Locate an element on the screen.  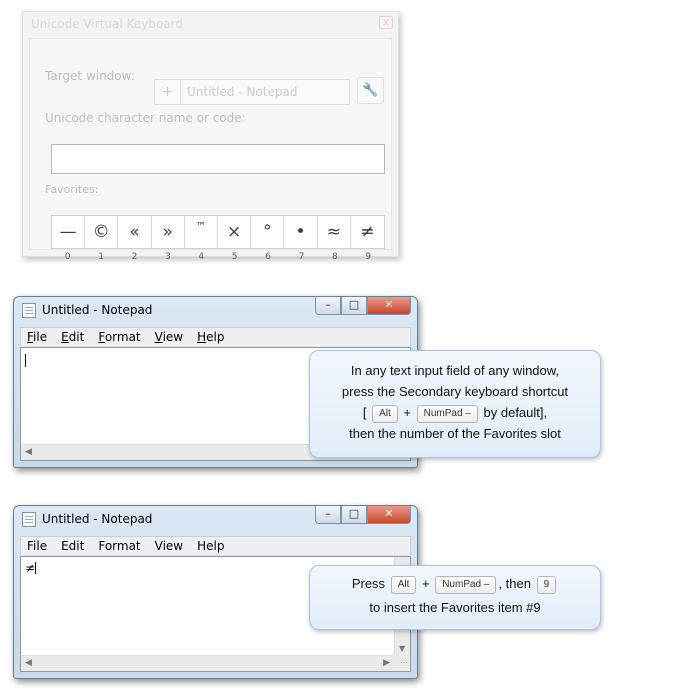
inserted-character: ≠ is located at coordinates (30, 568).